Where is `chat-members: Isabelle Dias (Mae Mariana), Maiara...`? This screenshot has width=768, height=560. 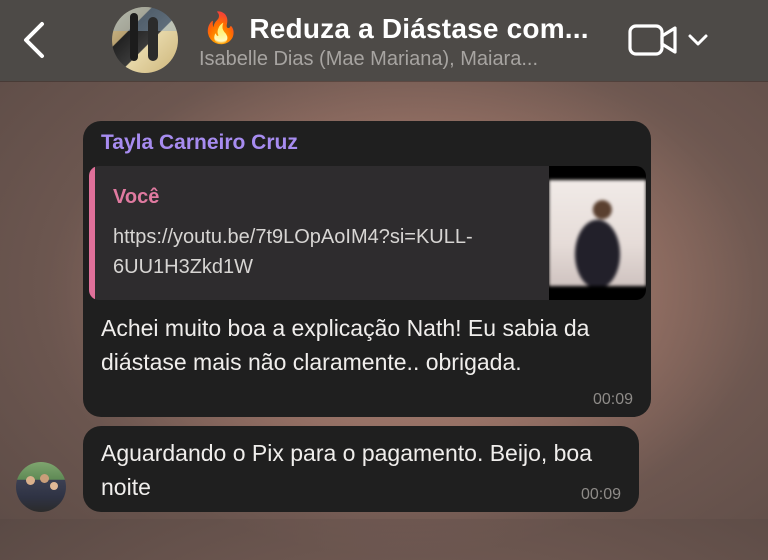
chat-members: Isabelle Dias (Mae Mariana), Maiara... is located at coordinates (368, 59).